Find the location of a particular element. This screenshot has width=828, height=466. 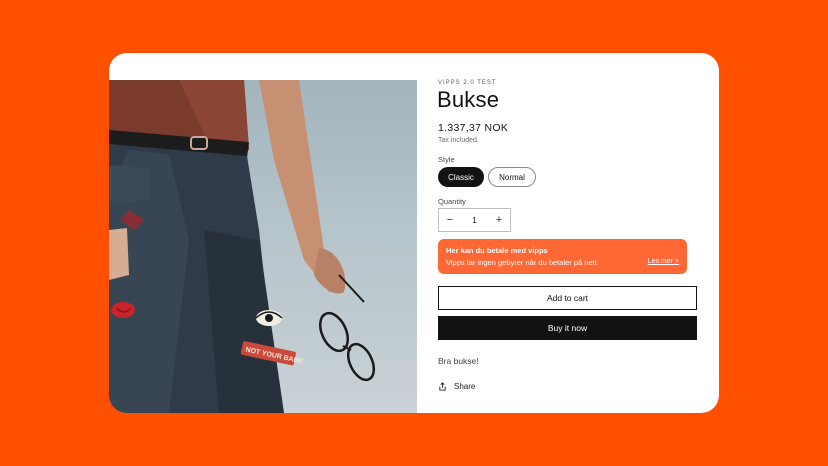

style-option-normal: Normal is located at coordinates (512, 177).